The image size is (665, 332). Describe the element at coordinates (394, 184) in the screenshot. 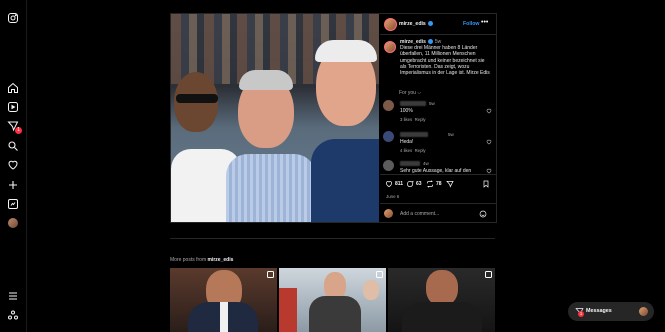

I see `like-button: 811` at that location.